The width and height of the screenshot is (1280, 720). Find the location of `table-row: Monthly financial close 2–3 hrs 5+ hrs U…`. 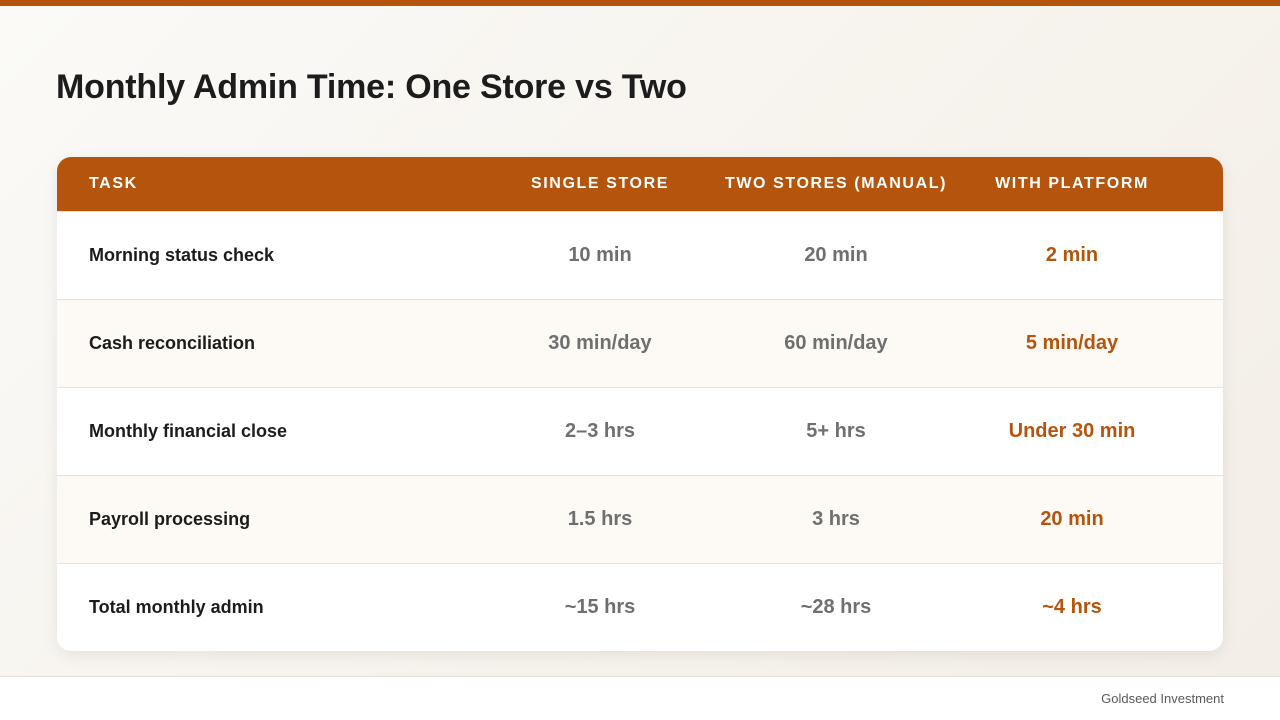

table-row: Monthly financial close 2–3 hrs 5+ hrs U… is located at coordinates (640, 431).